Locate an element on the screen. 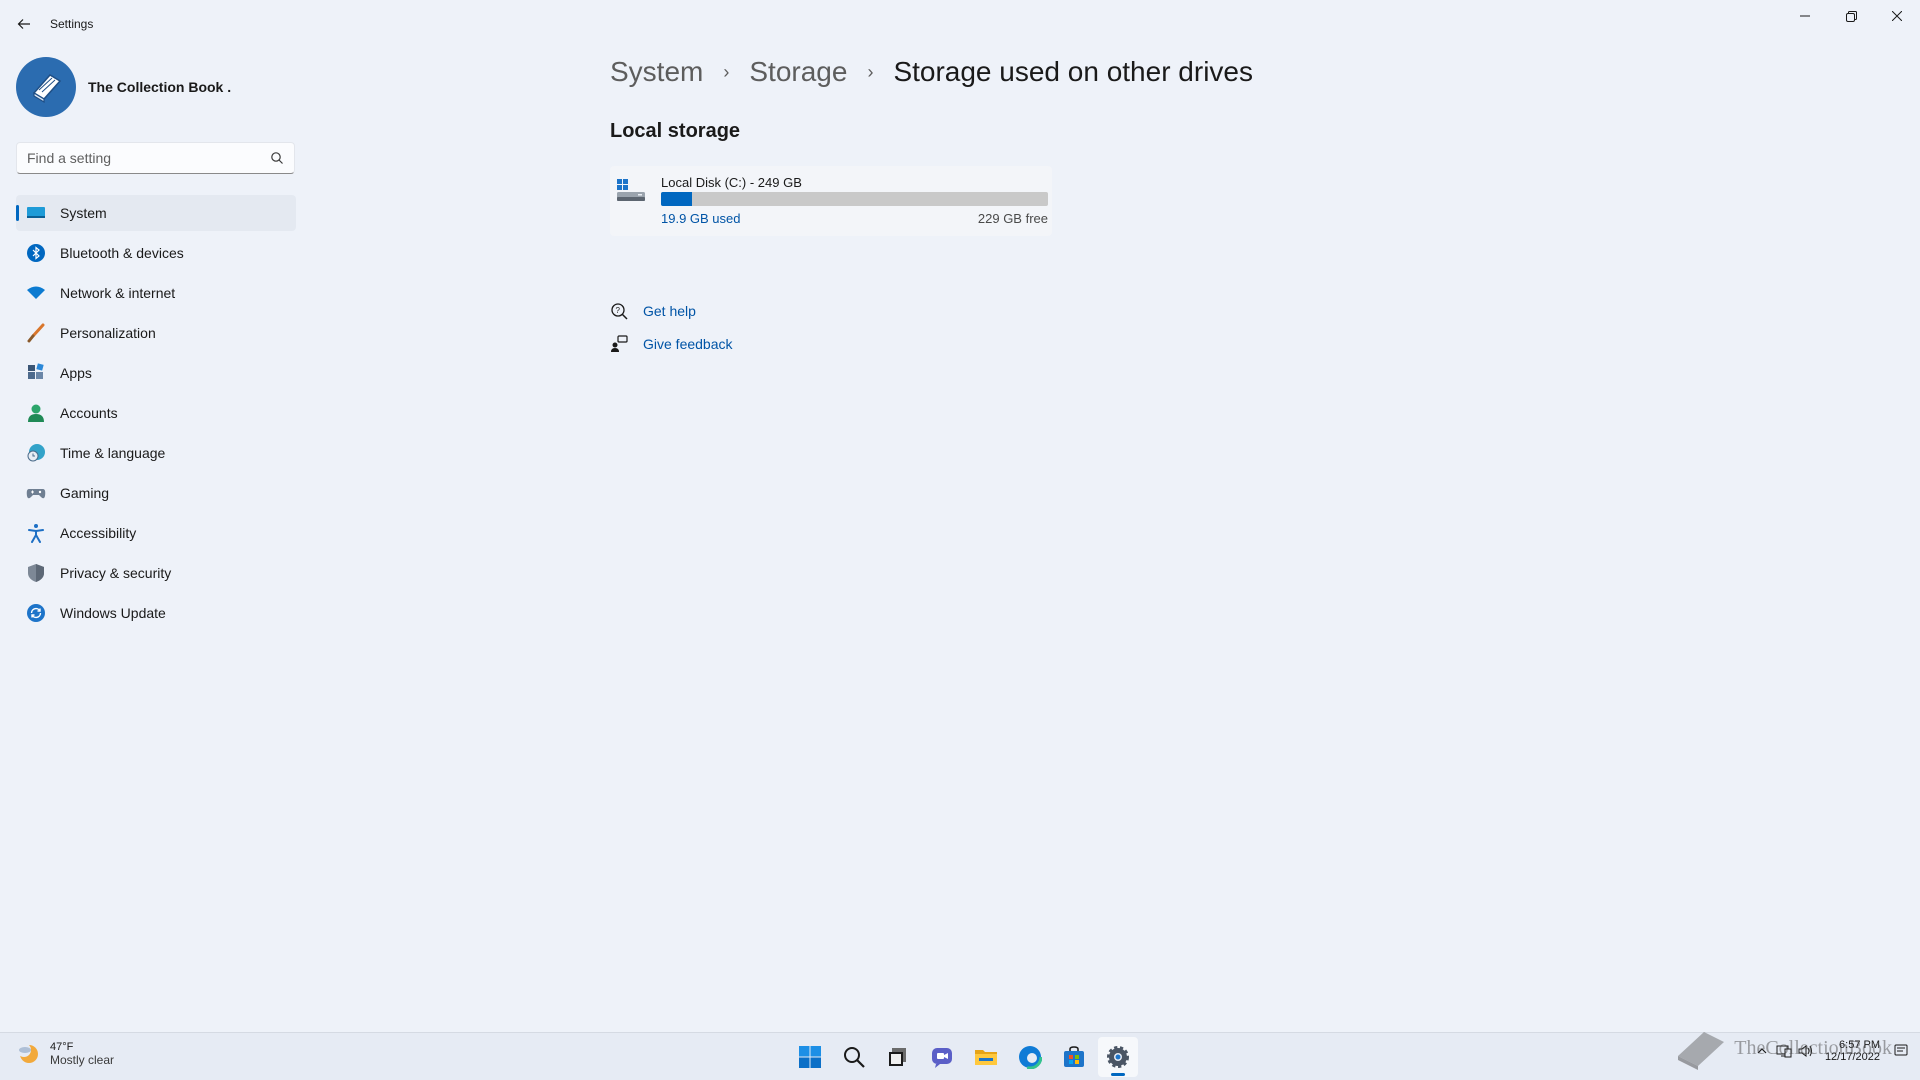  sidebar-item-privacy: Privacy & security is located at coordinates (156, 573).